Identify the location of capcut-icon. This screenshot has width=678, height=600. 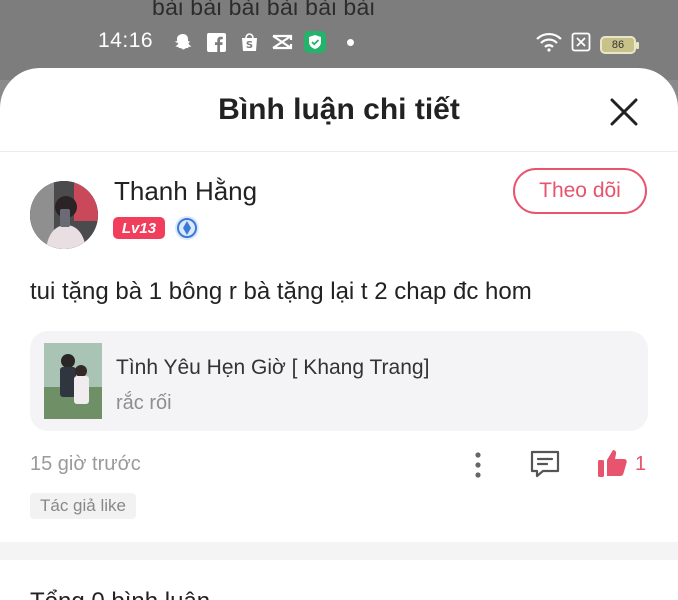
(282, 42).